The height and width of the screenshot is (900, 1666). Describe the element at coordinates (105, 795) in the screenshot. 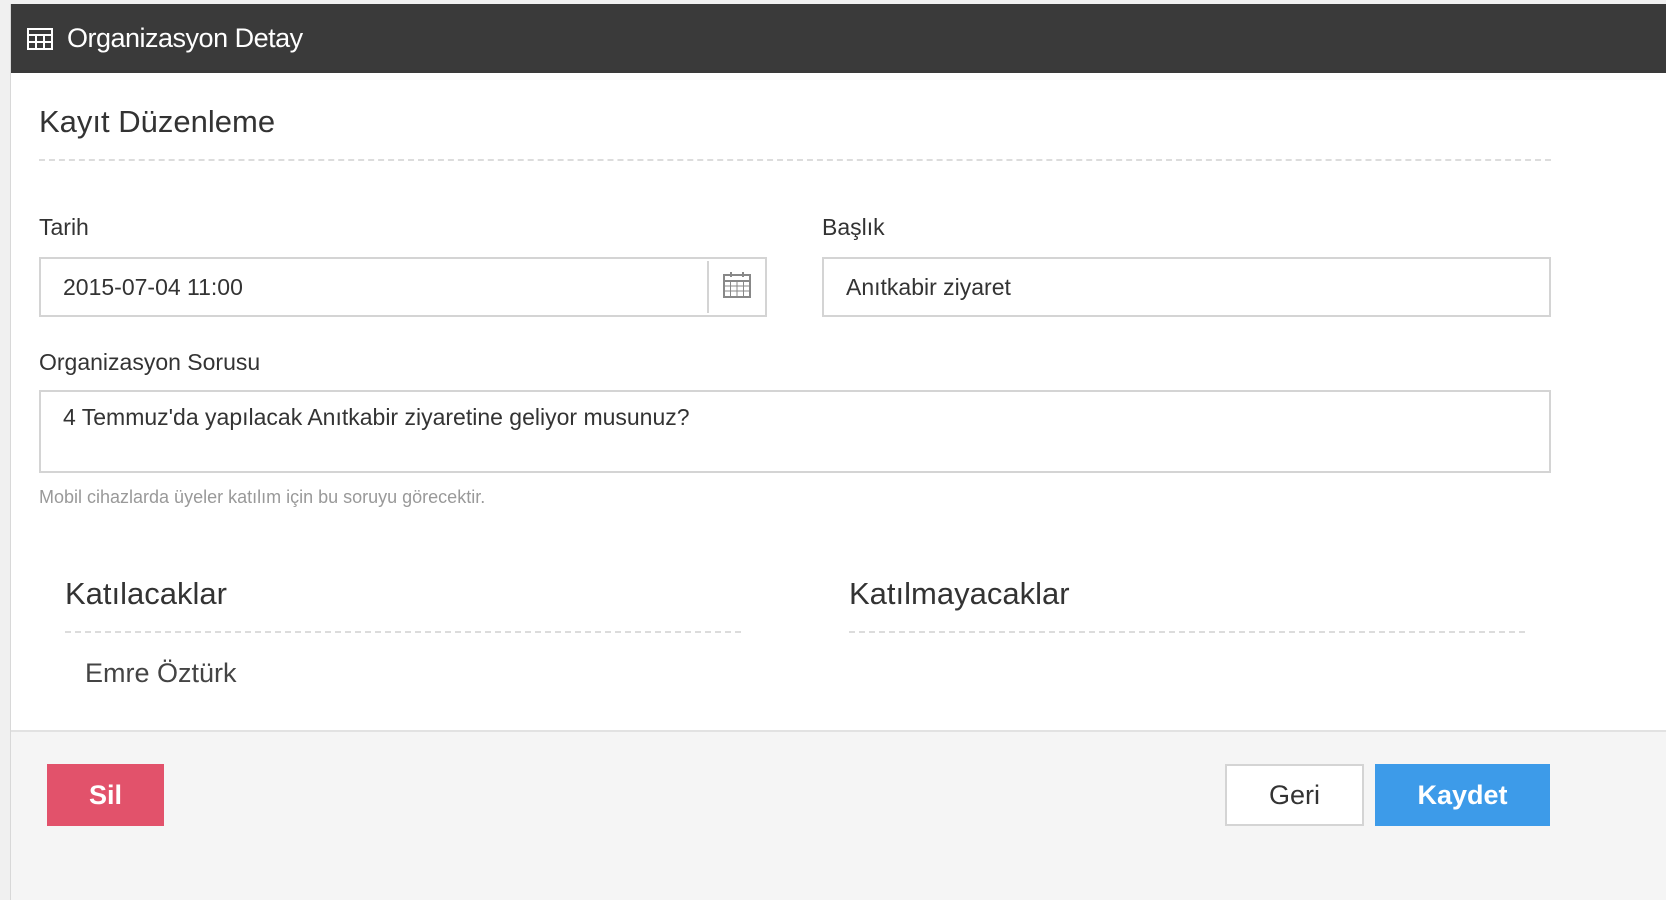

I see `delete-button: Sil` at that location.